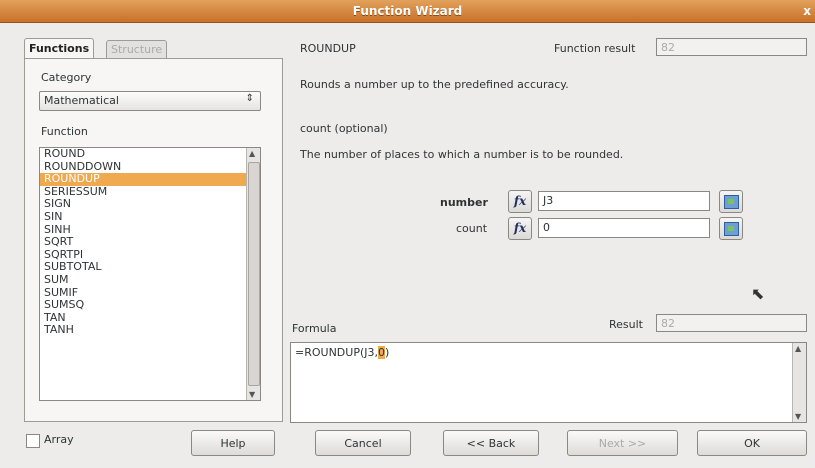 This screenshot has height=468, width=815. Describe the element at coordinates (150, 217) in the screenshot. I see `list-item: SIN` at that location.